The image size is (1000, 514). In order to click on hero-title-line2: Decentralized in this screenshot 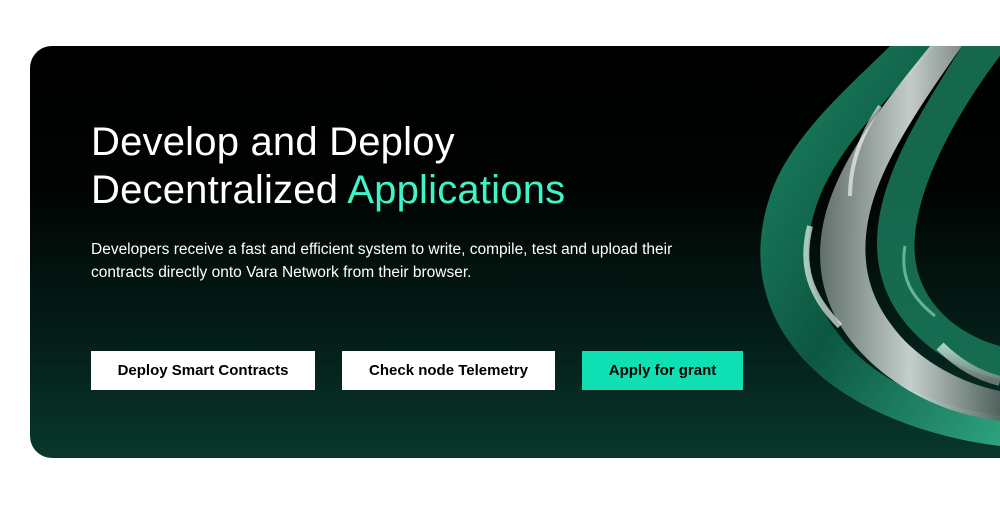, I will do `click(219, 190)`.